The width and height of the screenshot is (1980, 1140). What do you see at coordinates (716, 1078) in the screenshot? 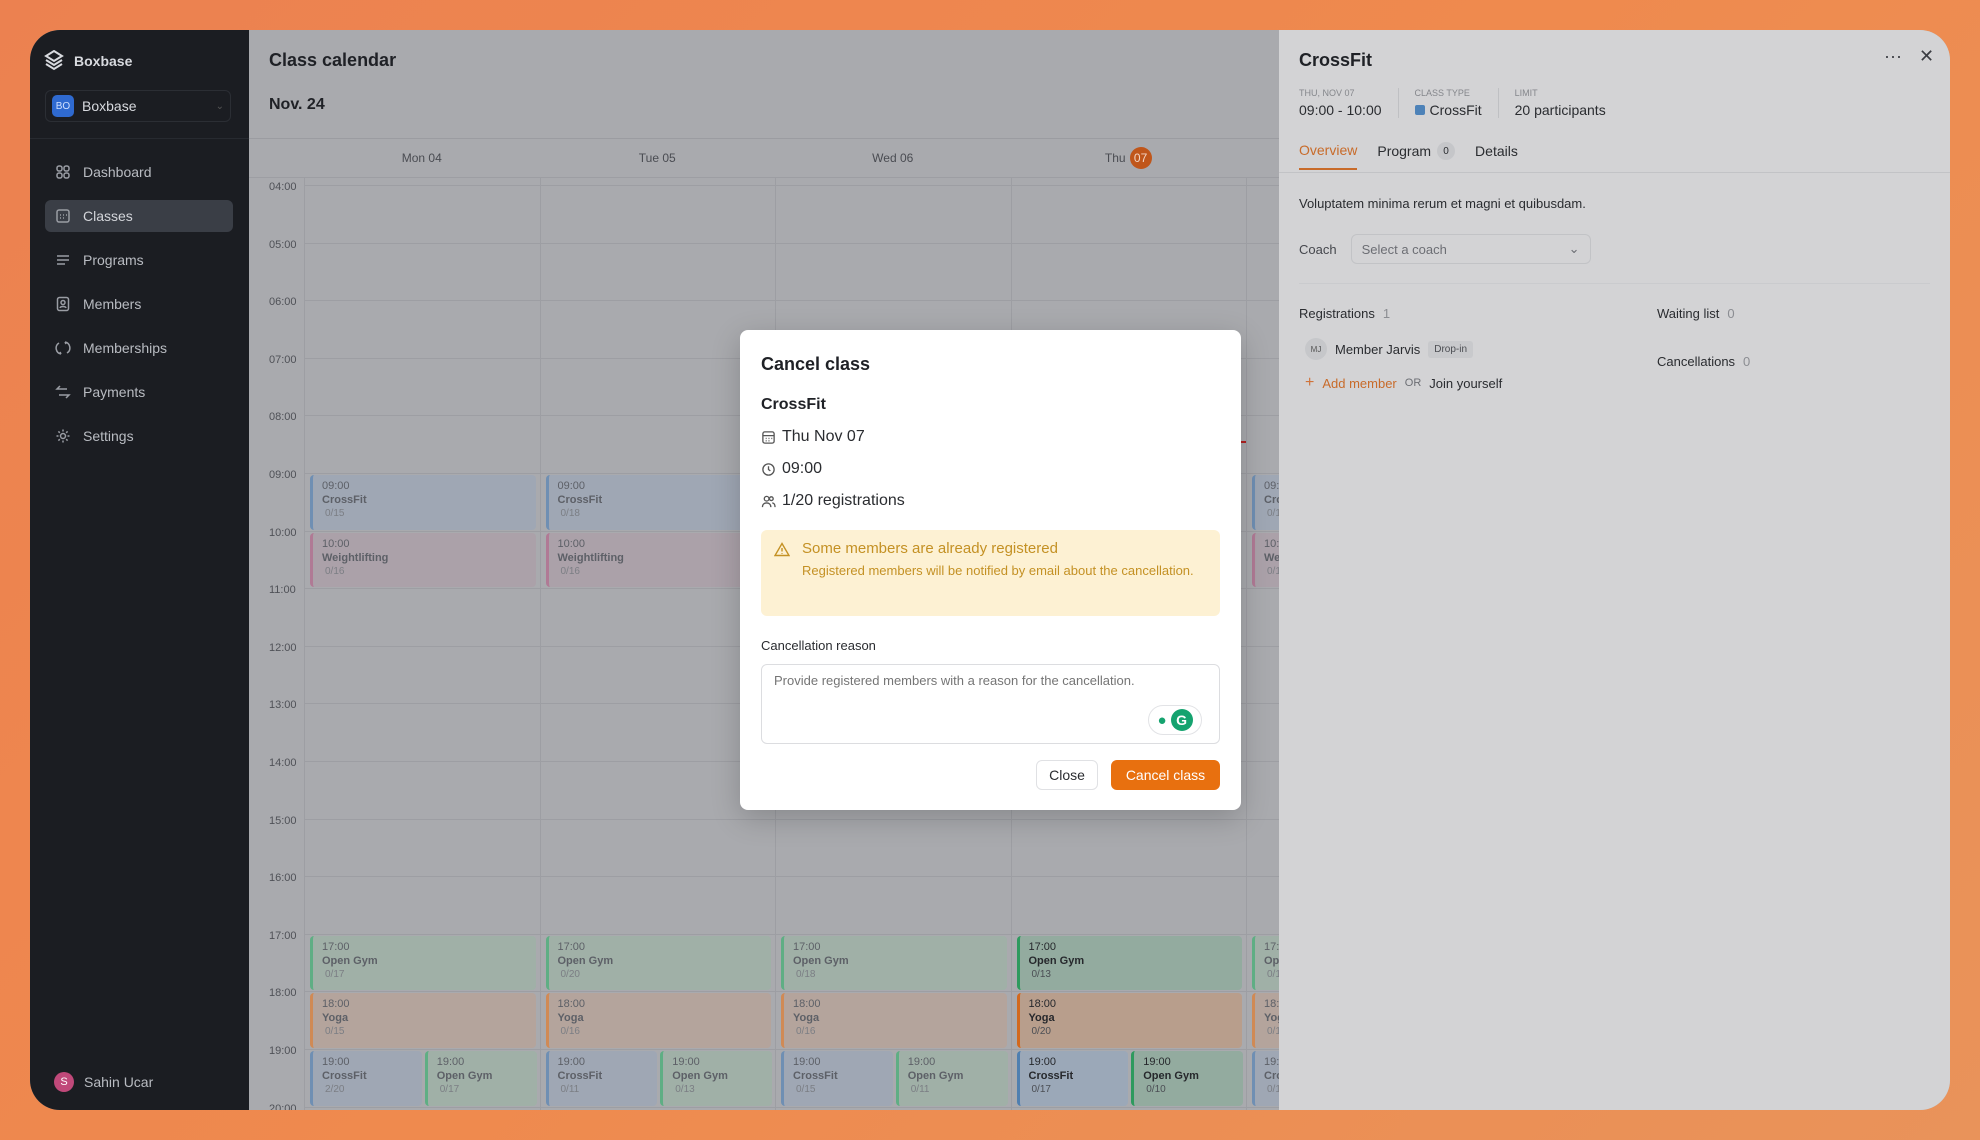
I see `class-event: 19:00 Open Gym 0/13` at bounding box center [716, 1078].